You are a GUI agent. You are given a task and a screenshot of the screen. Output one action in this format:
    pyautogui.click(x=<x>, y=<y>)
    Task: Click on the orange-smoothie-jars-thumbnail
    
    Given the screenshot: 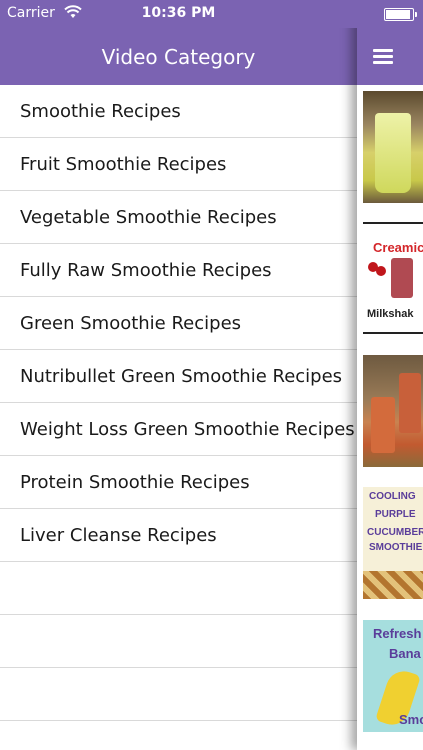 What is the action you would take?
    pyautogui.click(x=393, y=411)
    